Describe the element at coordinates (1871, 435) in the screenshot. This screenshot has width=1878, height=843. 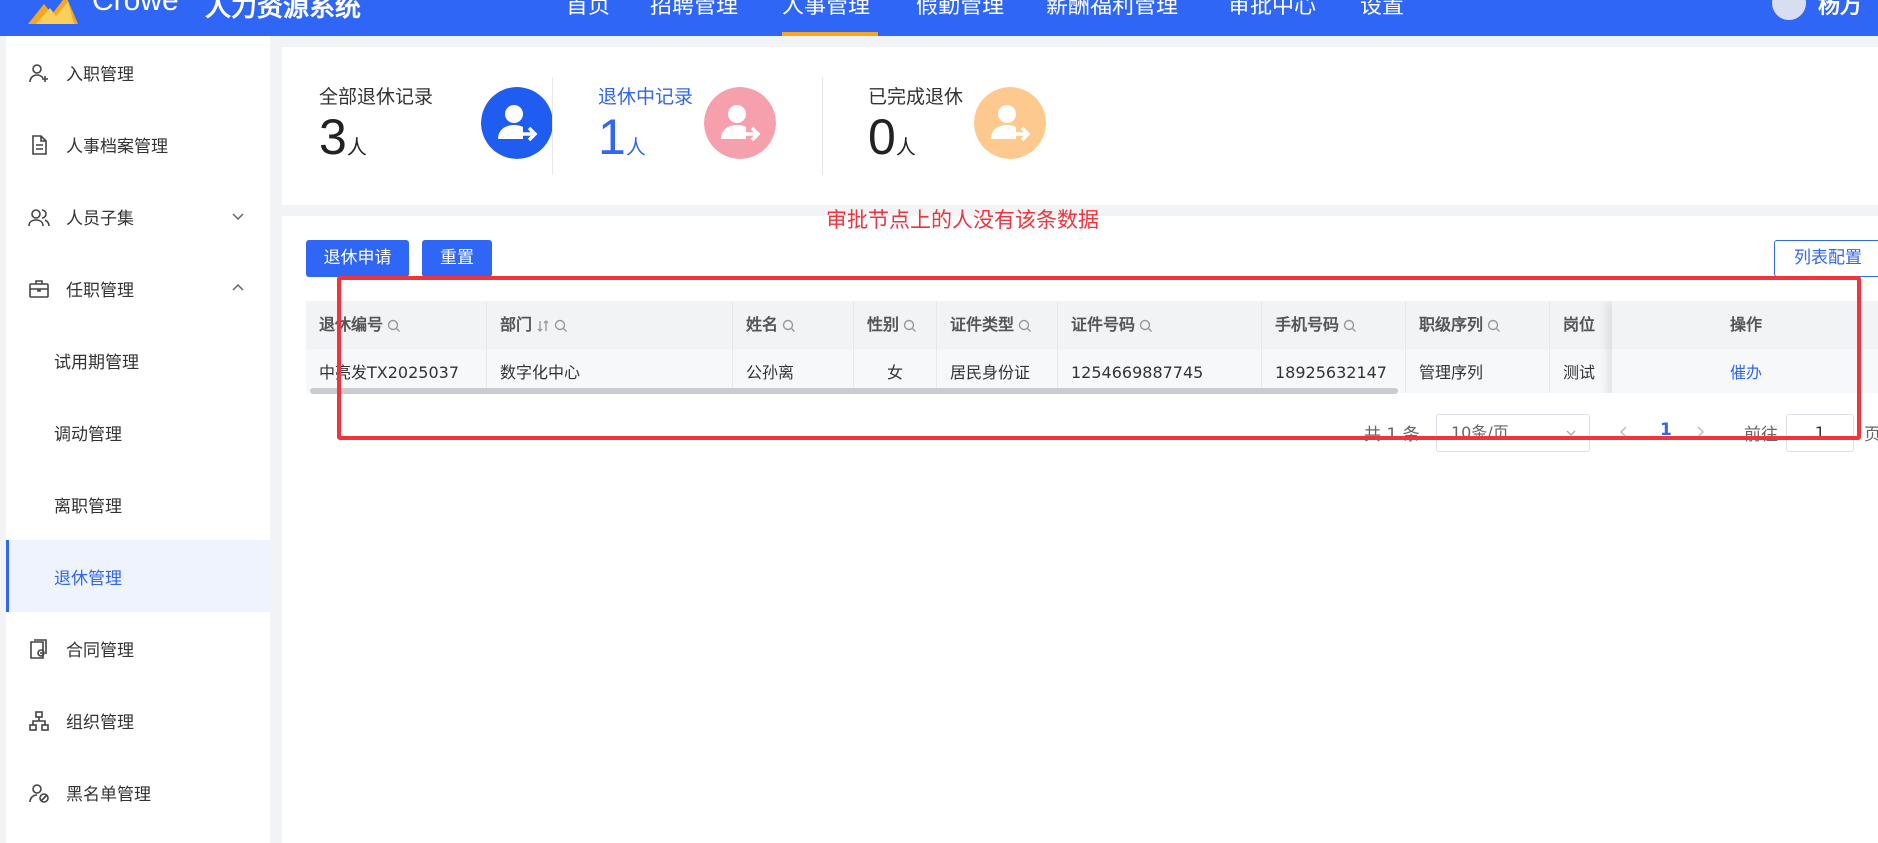
I see `goto-unit: 页` at that location.